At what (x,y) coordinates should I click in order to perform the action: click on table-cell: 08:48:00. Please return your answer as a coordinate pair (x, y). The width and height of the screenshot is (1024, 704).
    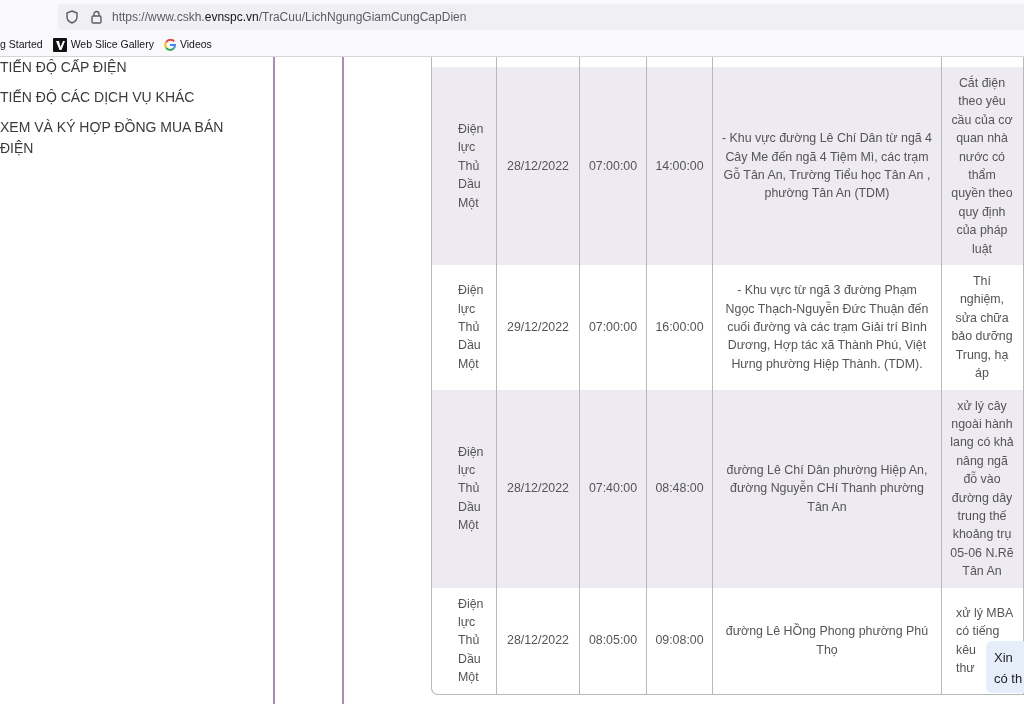
    Looking at the image, I should click on (680, 488).